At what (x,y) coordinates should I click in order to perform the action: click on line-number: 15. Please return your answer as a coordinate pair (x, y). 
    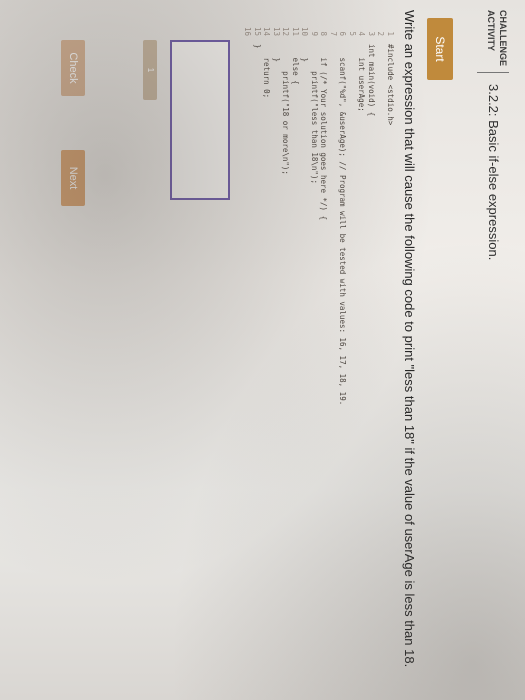
    Looking at the image, I should click on (257, 31).